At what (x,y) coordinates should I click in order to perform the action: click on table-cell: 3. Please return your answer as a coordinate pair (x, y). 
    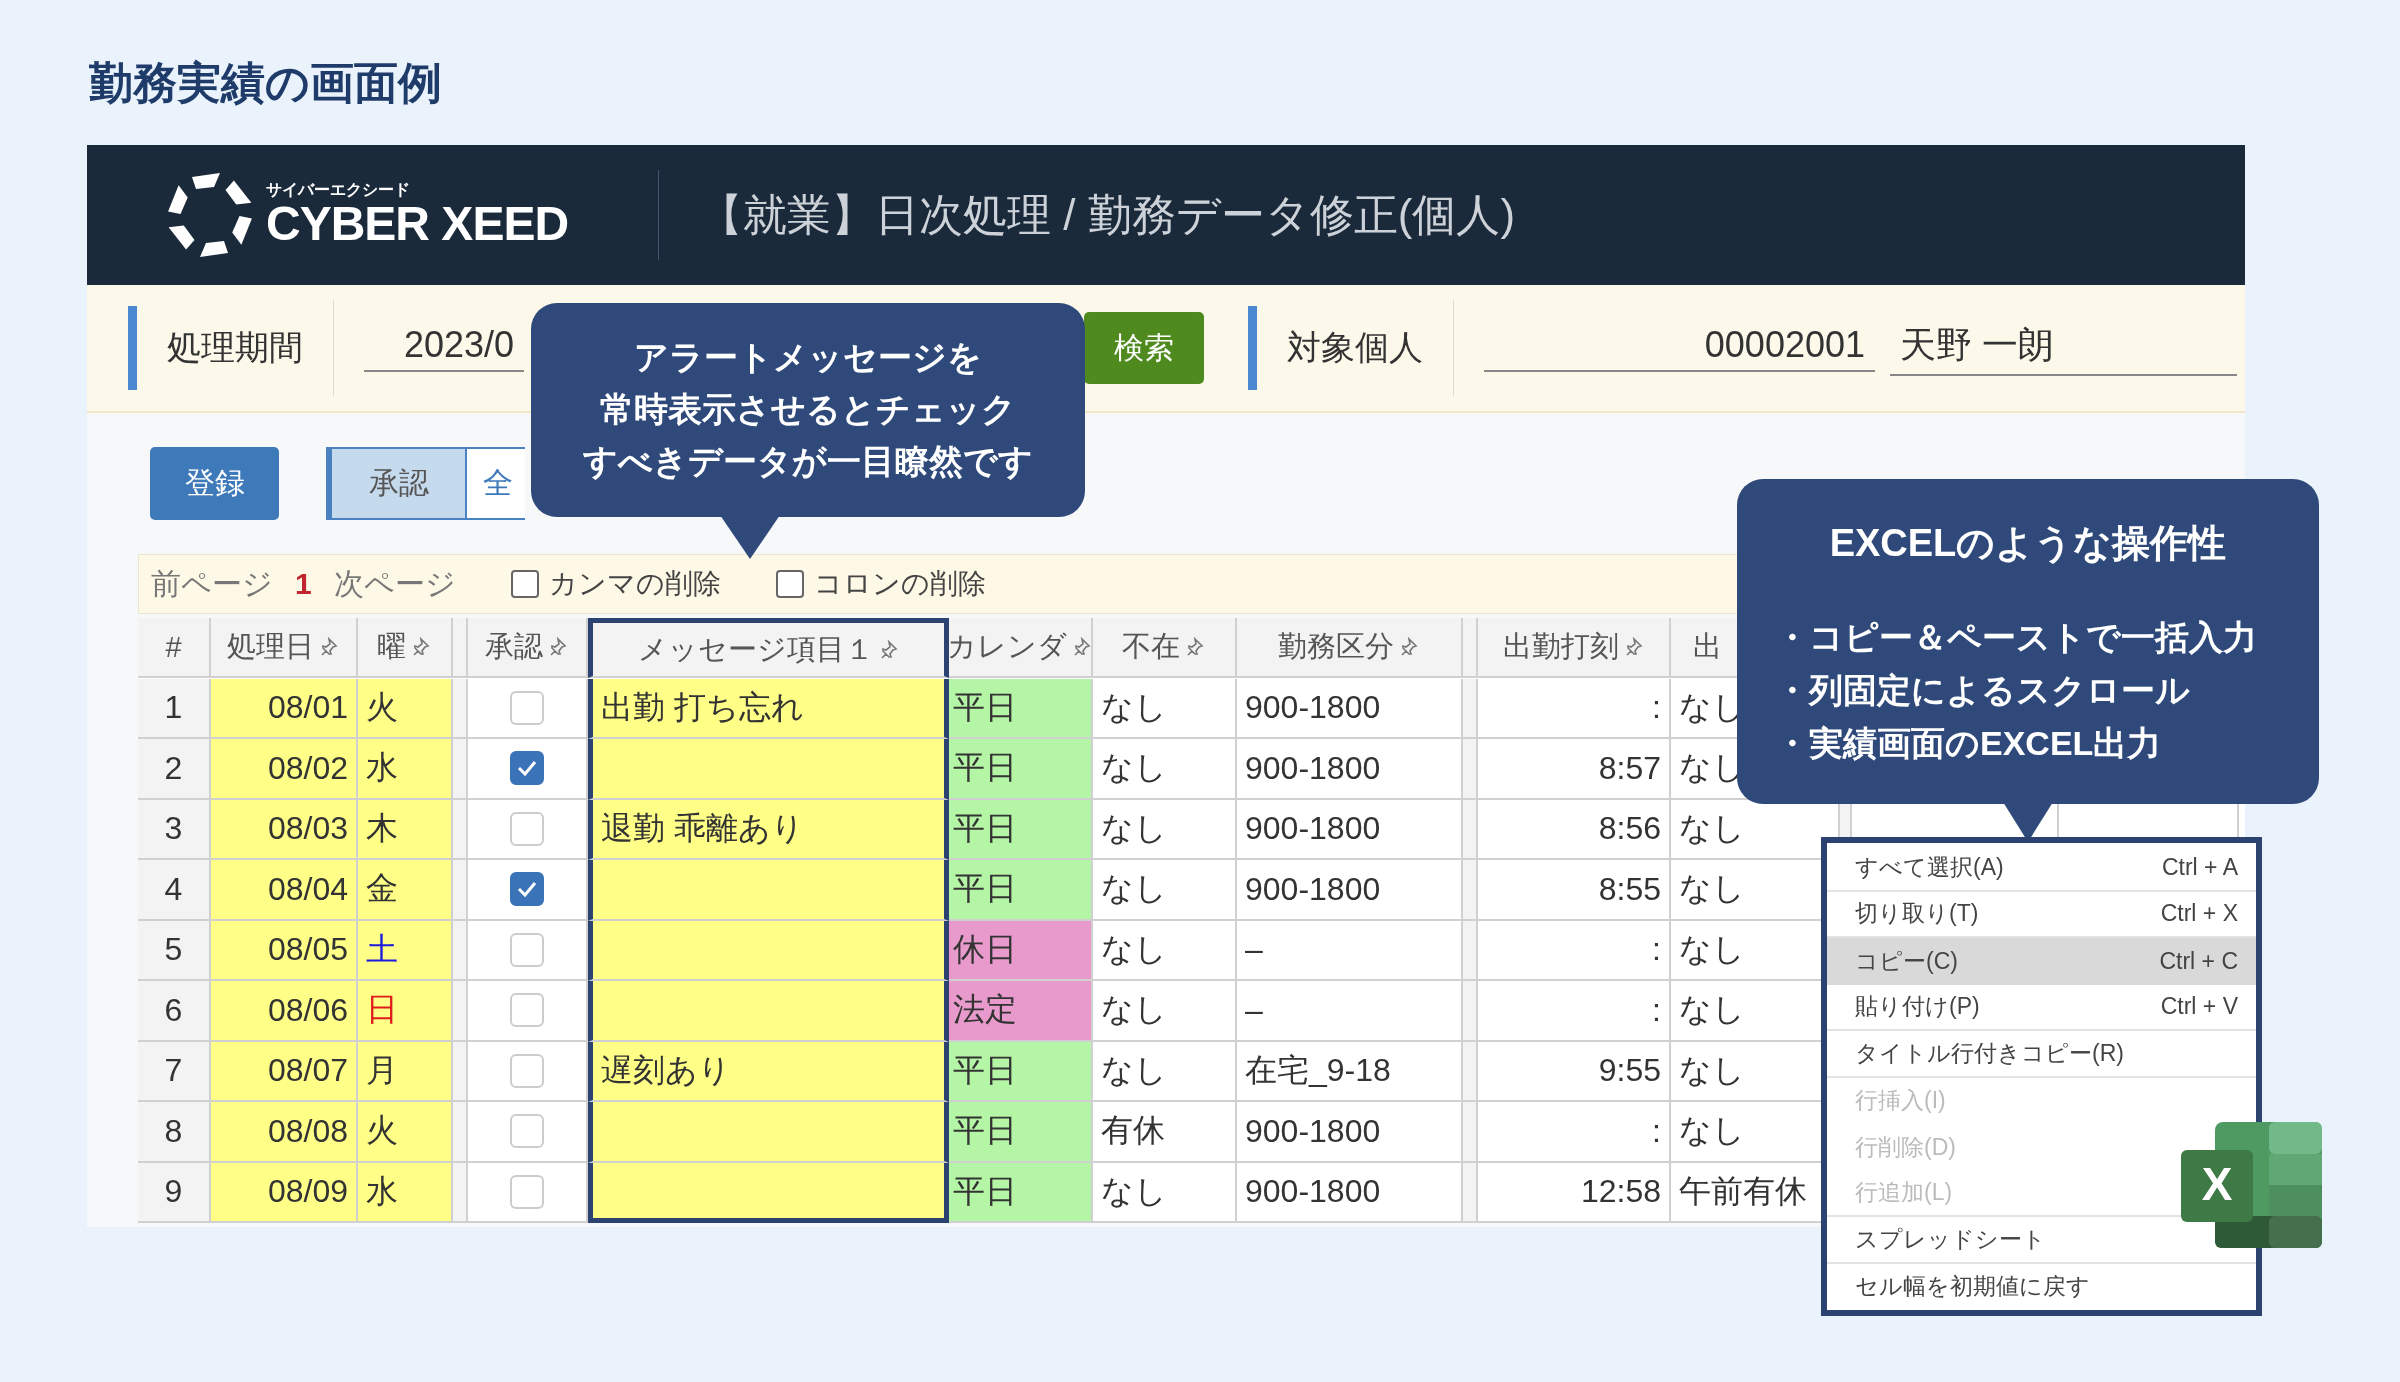
    Looking at the image, I should click on (174, 829).